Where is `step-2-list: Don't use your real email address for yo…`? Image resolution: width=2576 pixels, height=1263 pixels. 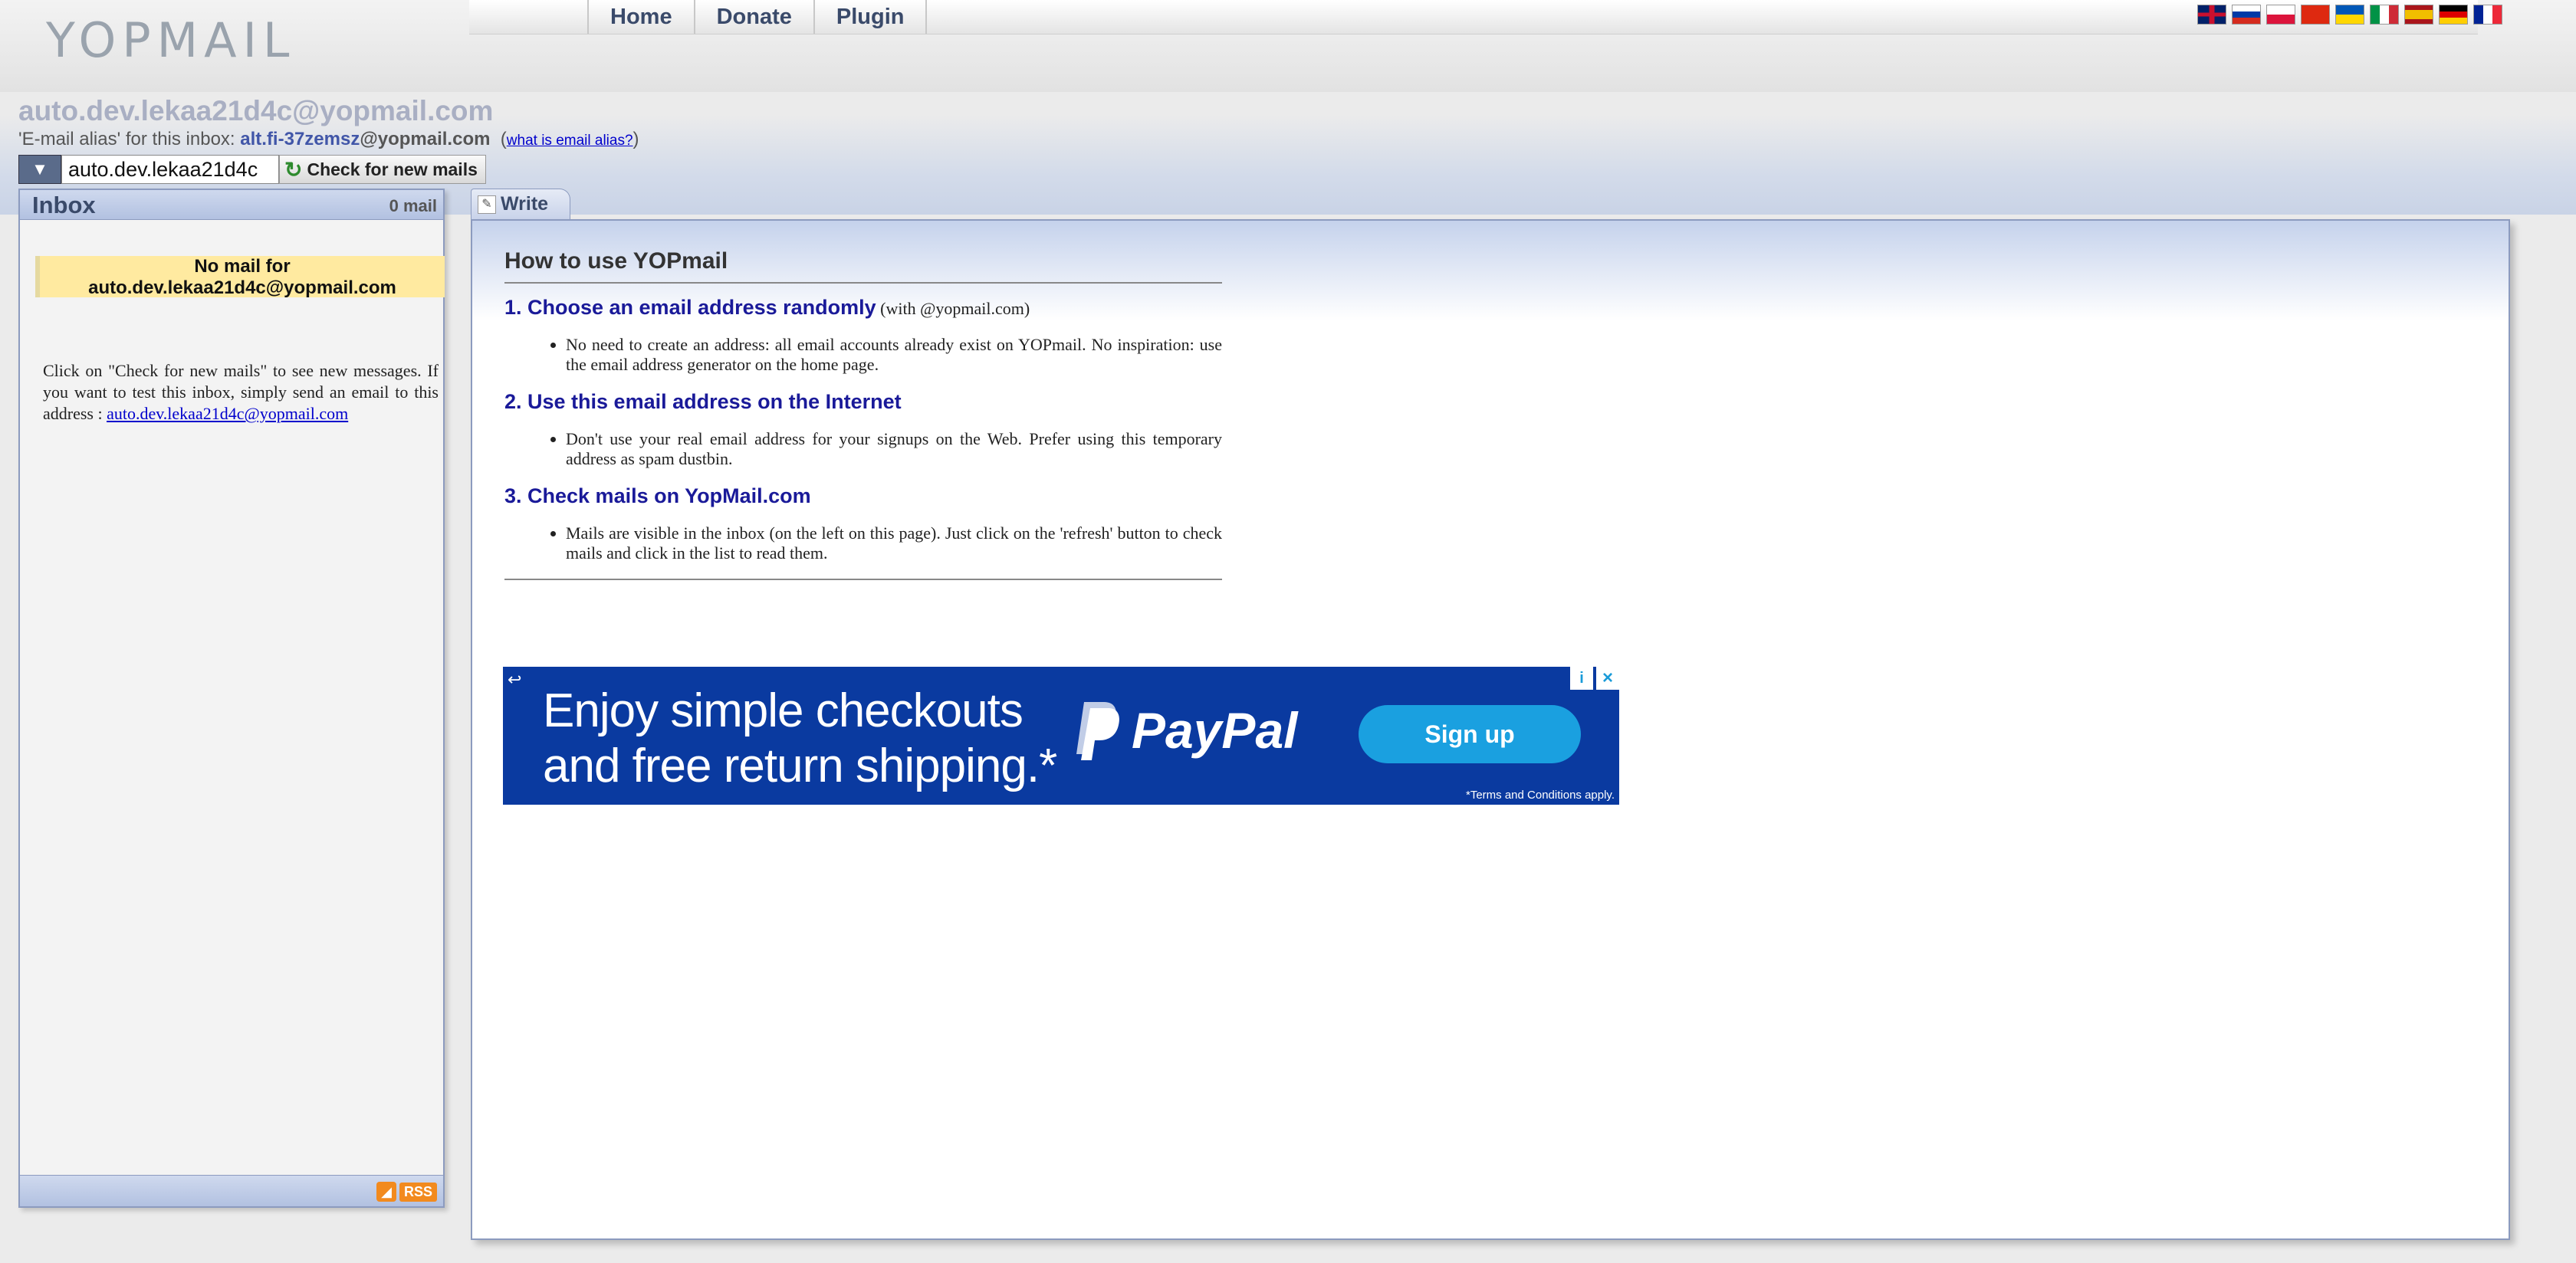 step-2-list: Don't use your real email address for yo… is located at coordinates (863, 449).